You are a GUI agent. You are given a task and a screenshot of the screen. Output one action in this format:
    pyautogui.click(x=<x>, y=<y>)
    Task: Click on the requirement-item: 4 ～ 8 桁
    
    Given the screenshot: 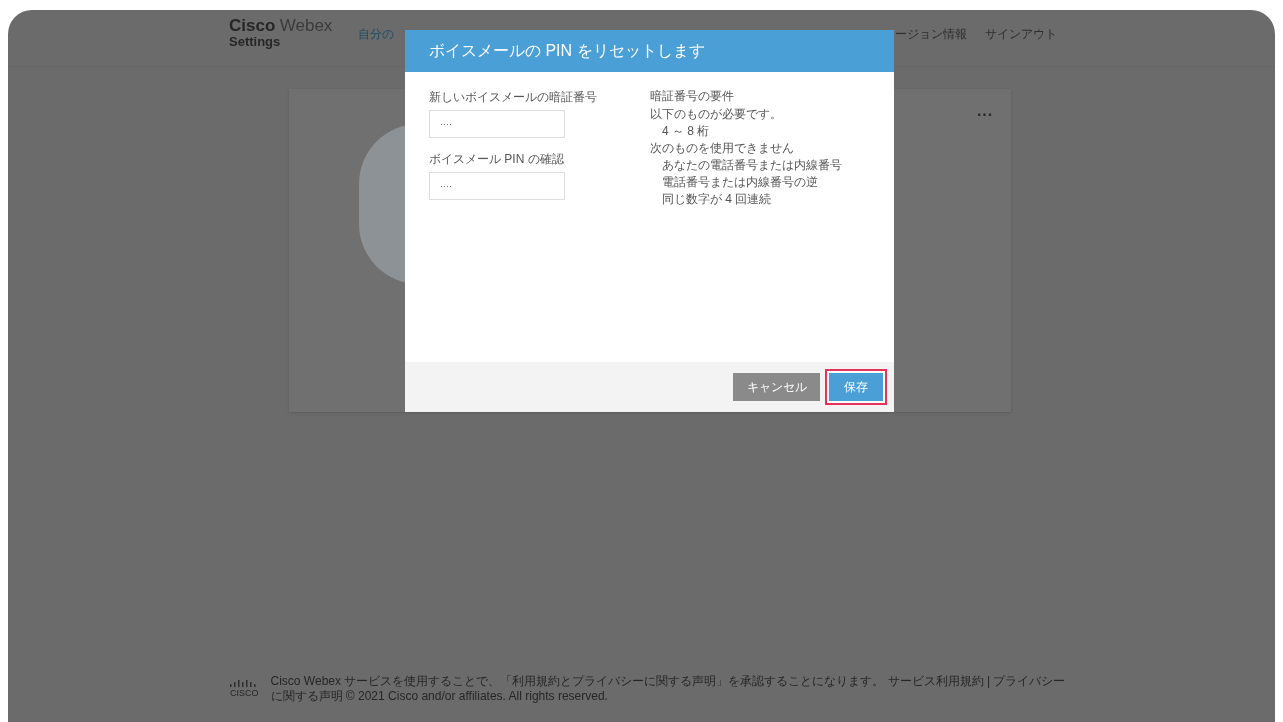 What is the action you would take?
    pyautogui.click(x=686, y=131)
    